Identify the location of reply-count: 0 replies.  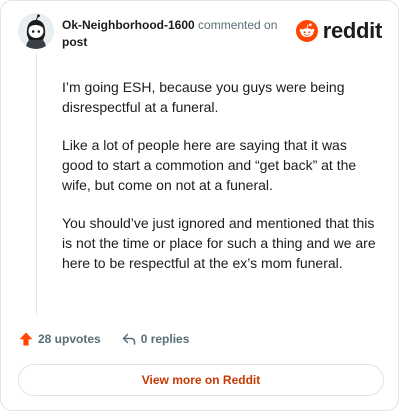
(165, 339).